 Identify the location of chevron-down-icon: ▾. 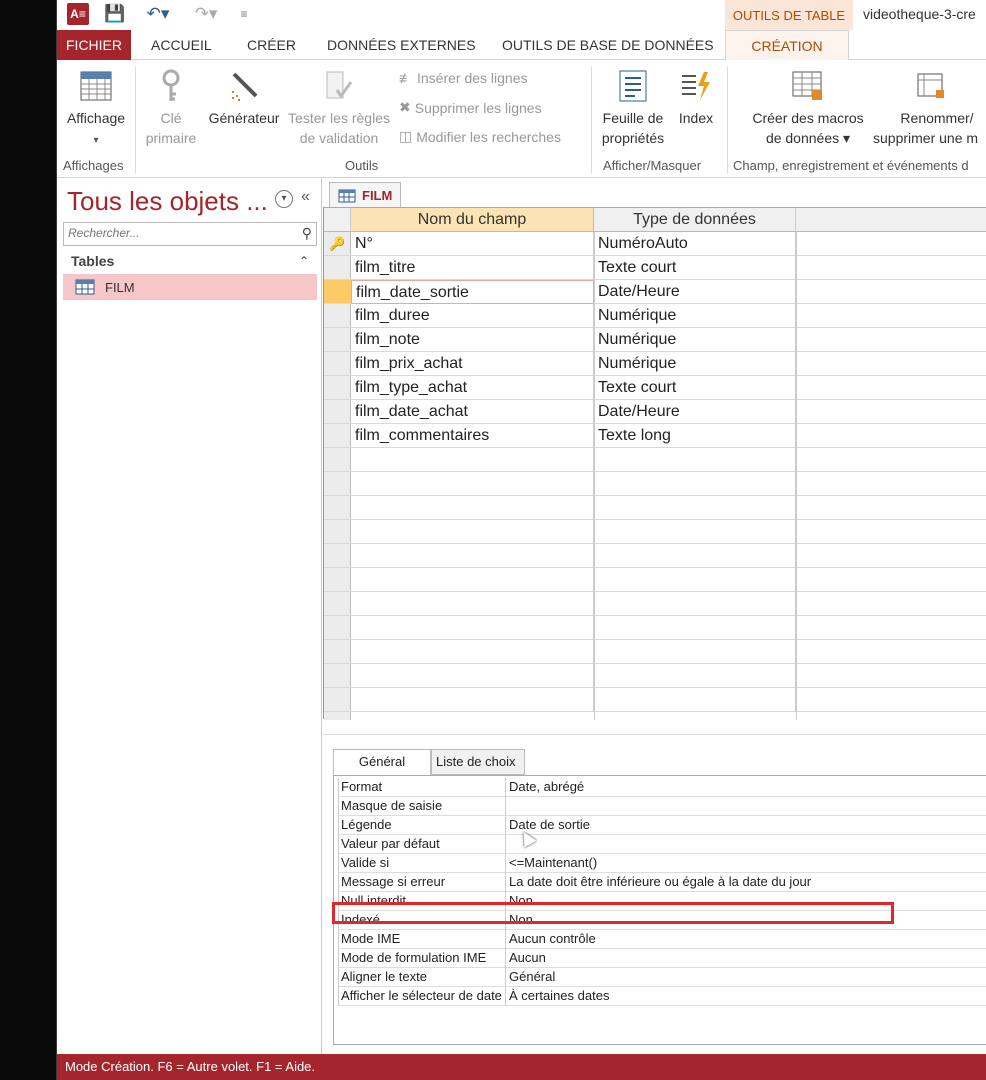
(284, 199).